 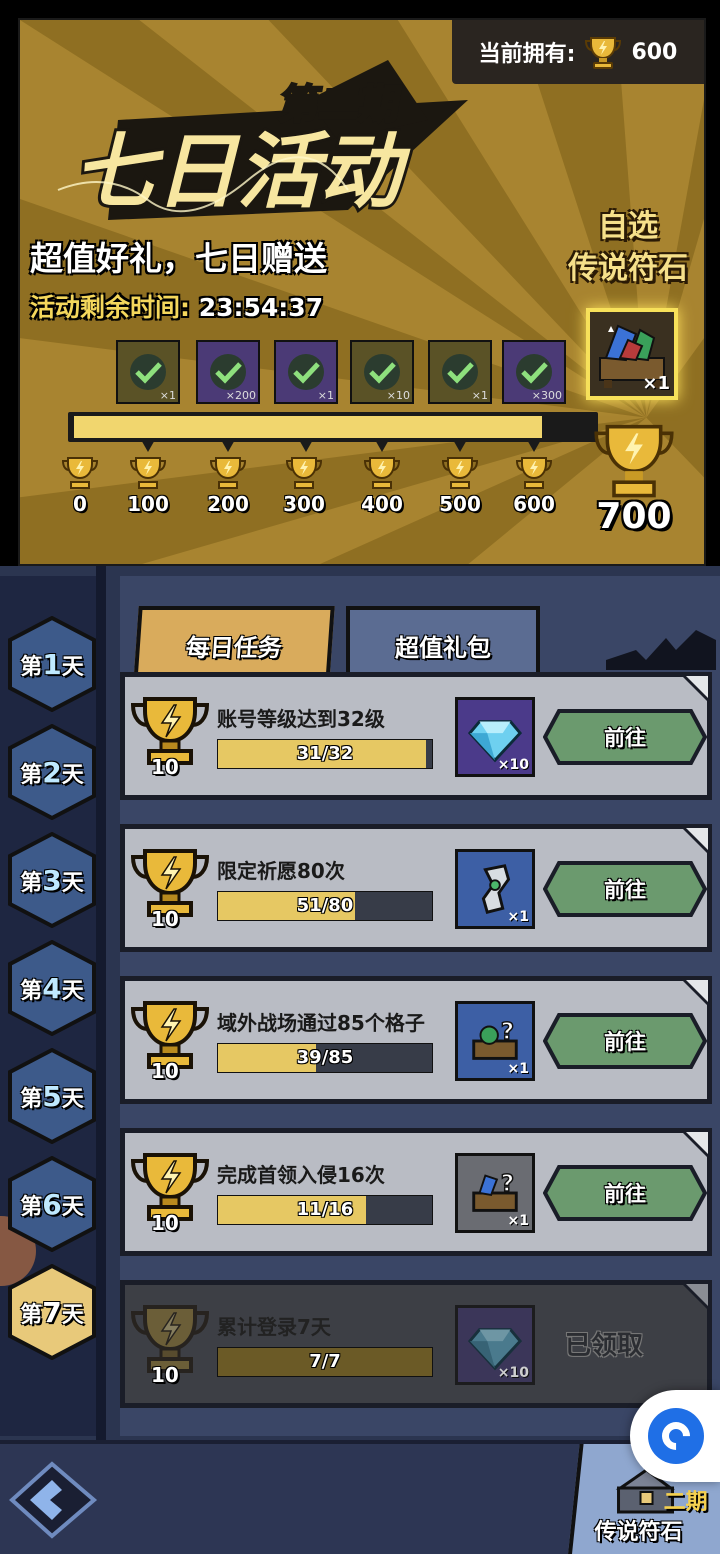 What do you see at coordinates (656, 383) in the screenshot?
I see `final-reward-qty: ×1` at bounding box center [656, 383].